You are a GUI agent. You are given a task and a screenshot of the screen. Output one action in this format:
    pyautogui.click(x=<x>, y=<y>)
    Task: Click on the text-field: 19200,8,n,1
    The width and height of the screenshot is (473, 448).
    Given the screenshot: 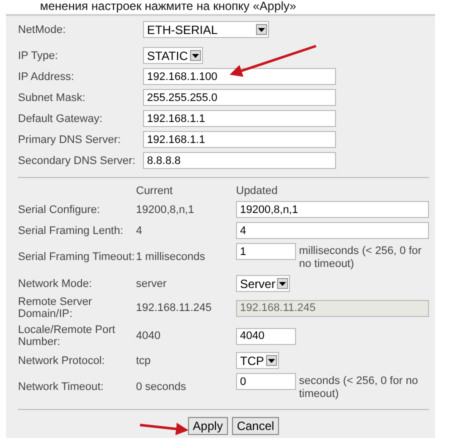 What is the action you would take?
    pyautogui.click(x=332, y=209)
    